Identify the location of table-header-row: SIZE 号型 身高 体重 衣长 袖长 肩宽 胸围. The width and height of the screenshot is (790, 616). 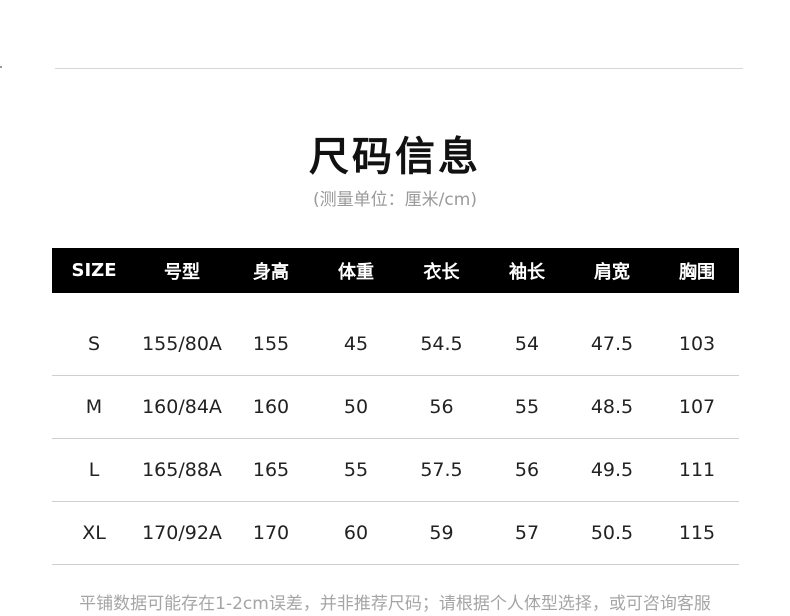
(395, 270).